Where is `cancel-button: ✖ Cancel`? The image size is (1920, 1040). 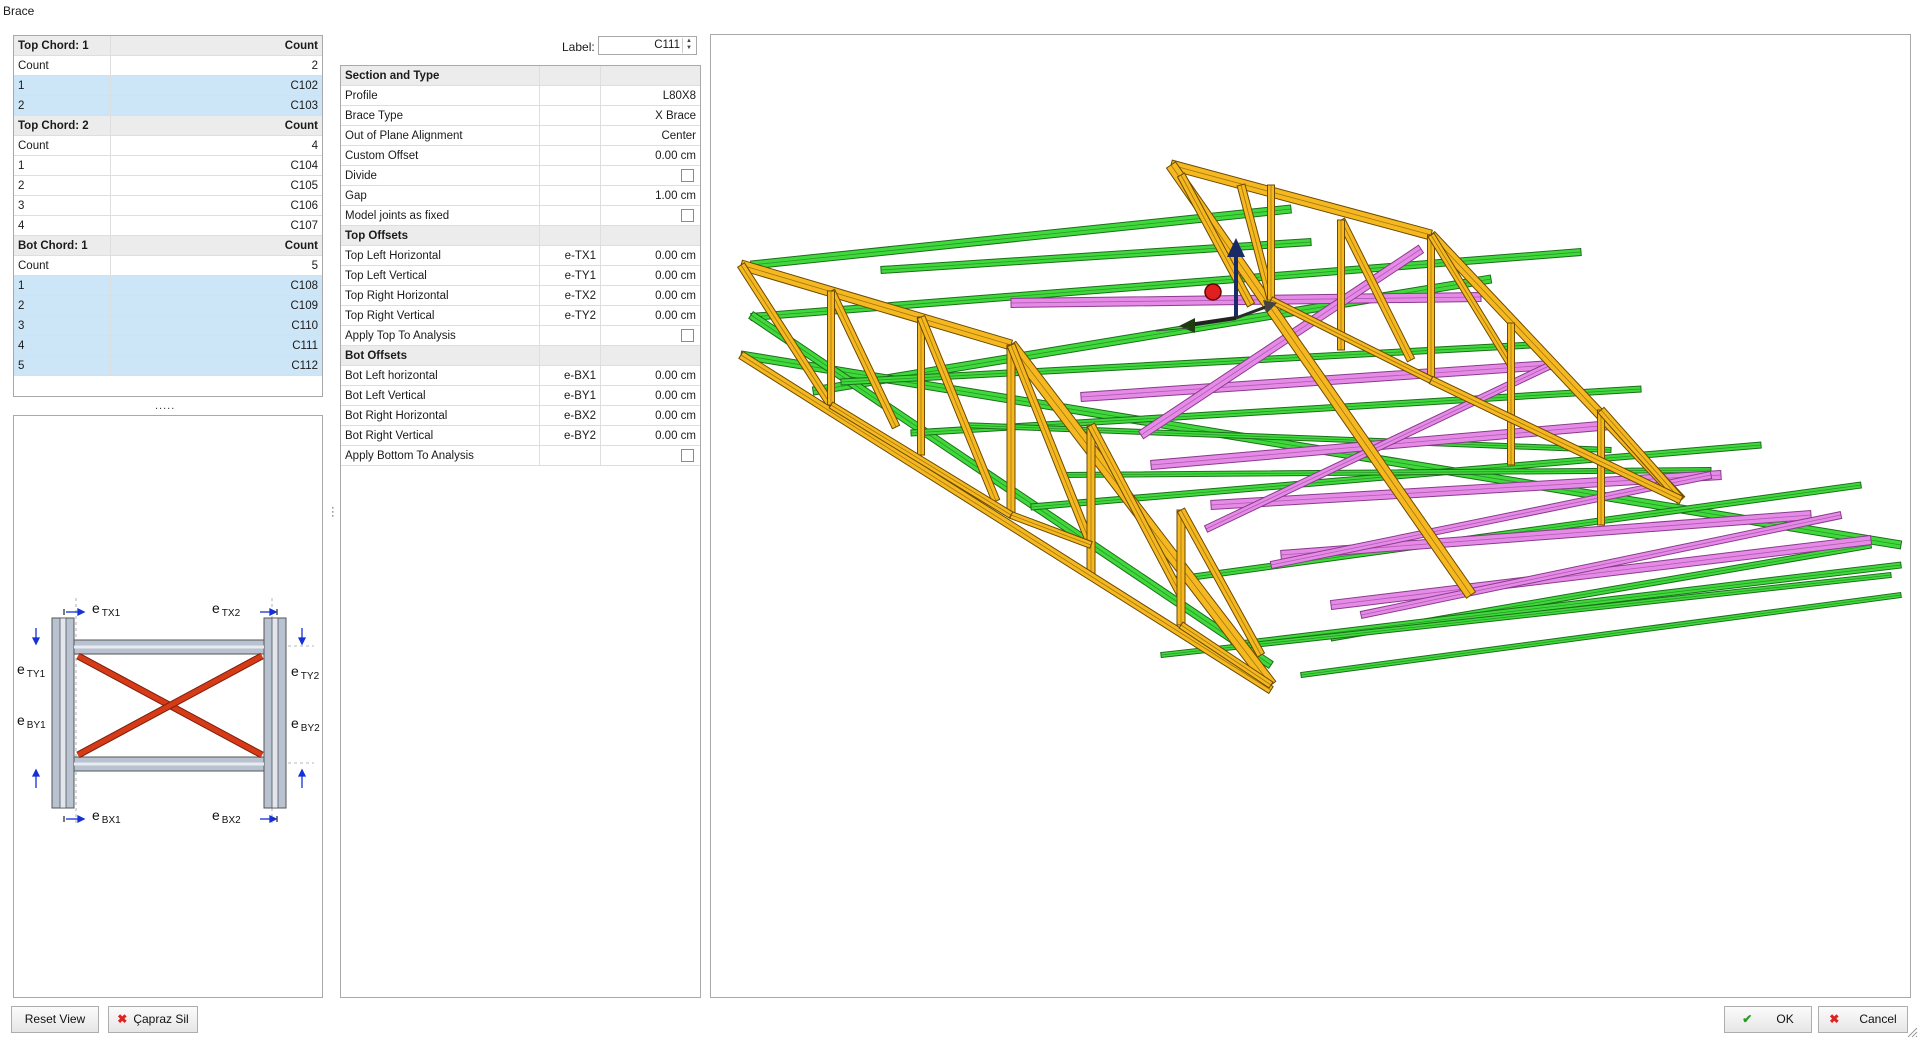 cancel-button: ✖ Cancel is located at coordinates (1863, 1019).